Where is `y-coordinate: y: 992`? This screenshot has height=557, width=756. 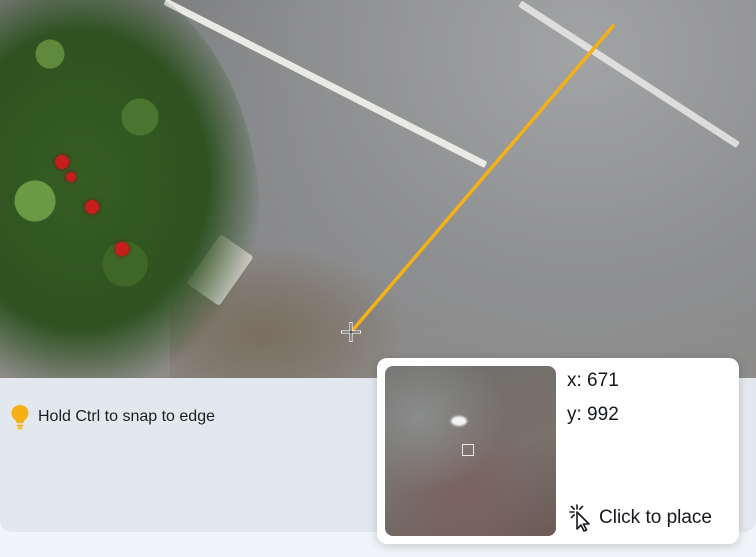
y-coordinate: y: 992 is located at coordinates (593, 414).